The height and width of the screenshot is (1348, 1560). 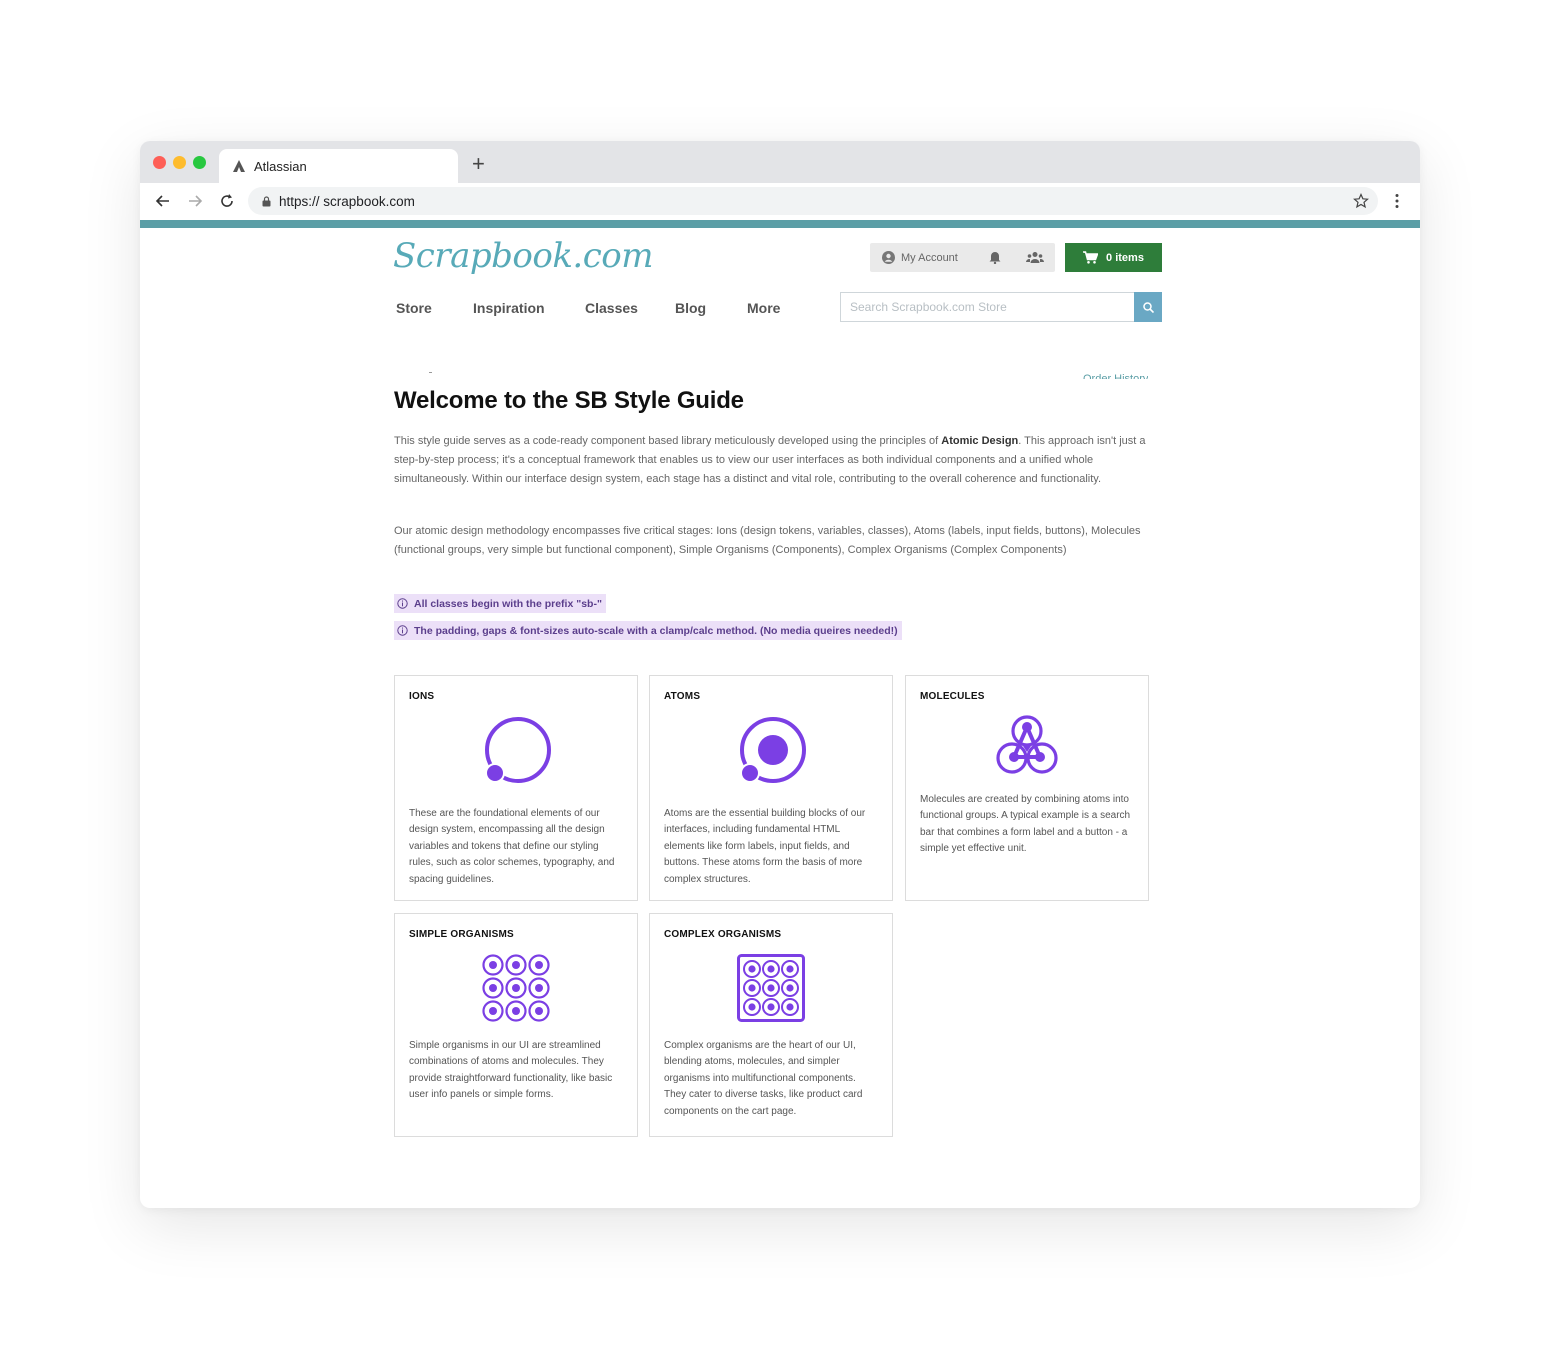 What do you see at coordinates (159, 162) in the screenshot?
I see `close-window-button` at bounding box center [159, 162].